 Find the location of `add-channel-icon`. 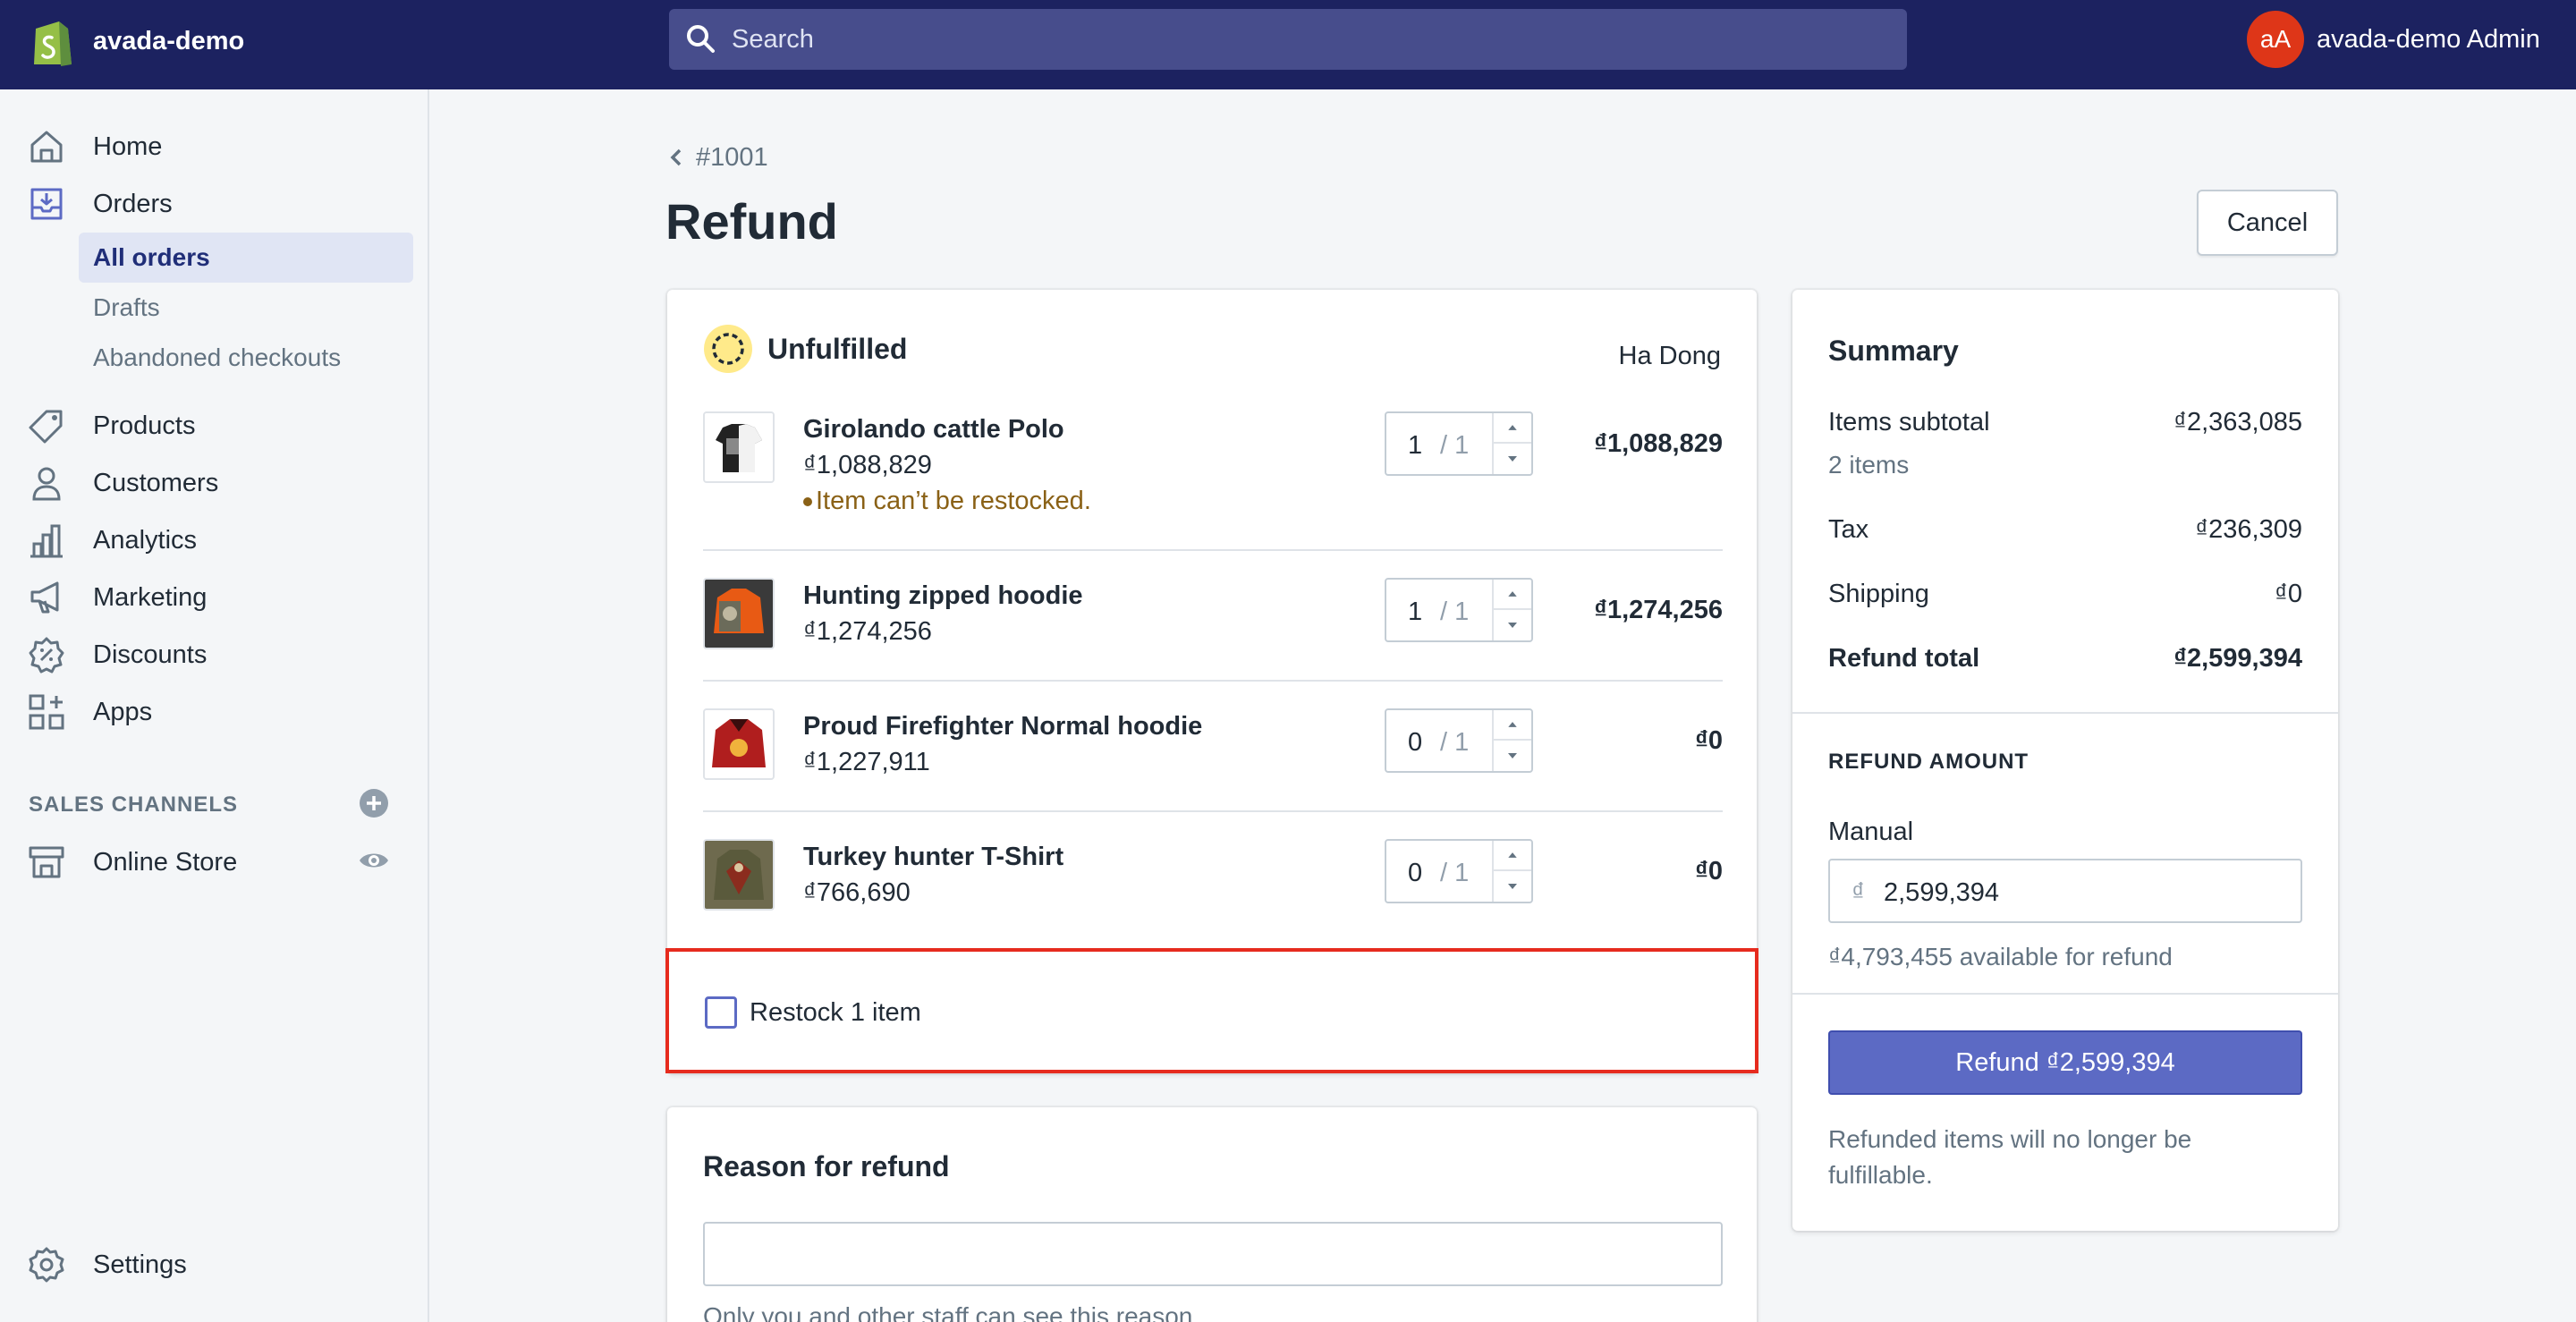

add-channel-icon is located at coordinates (374, 803).